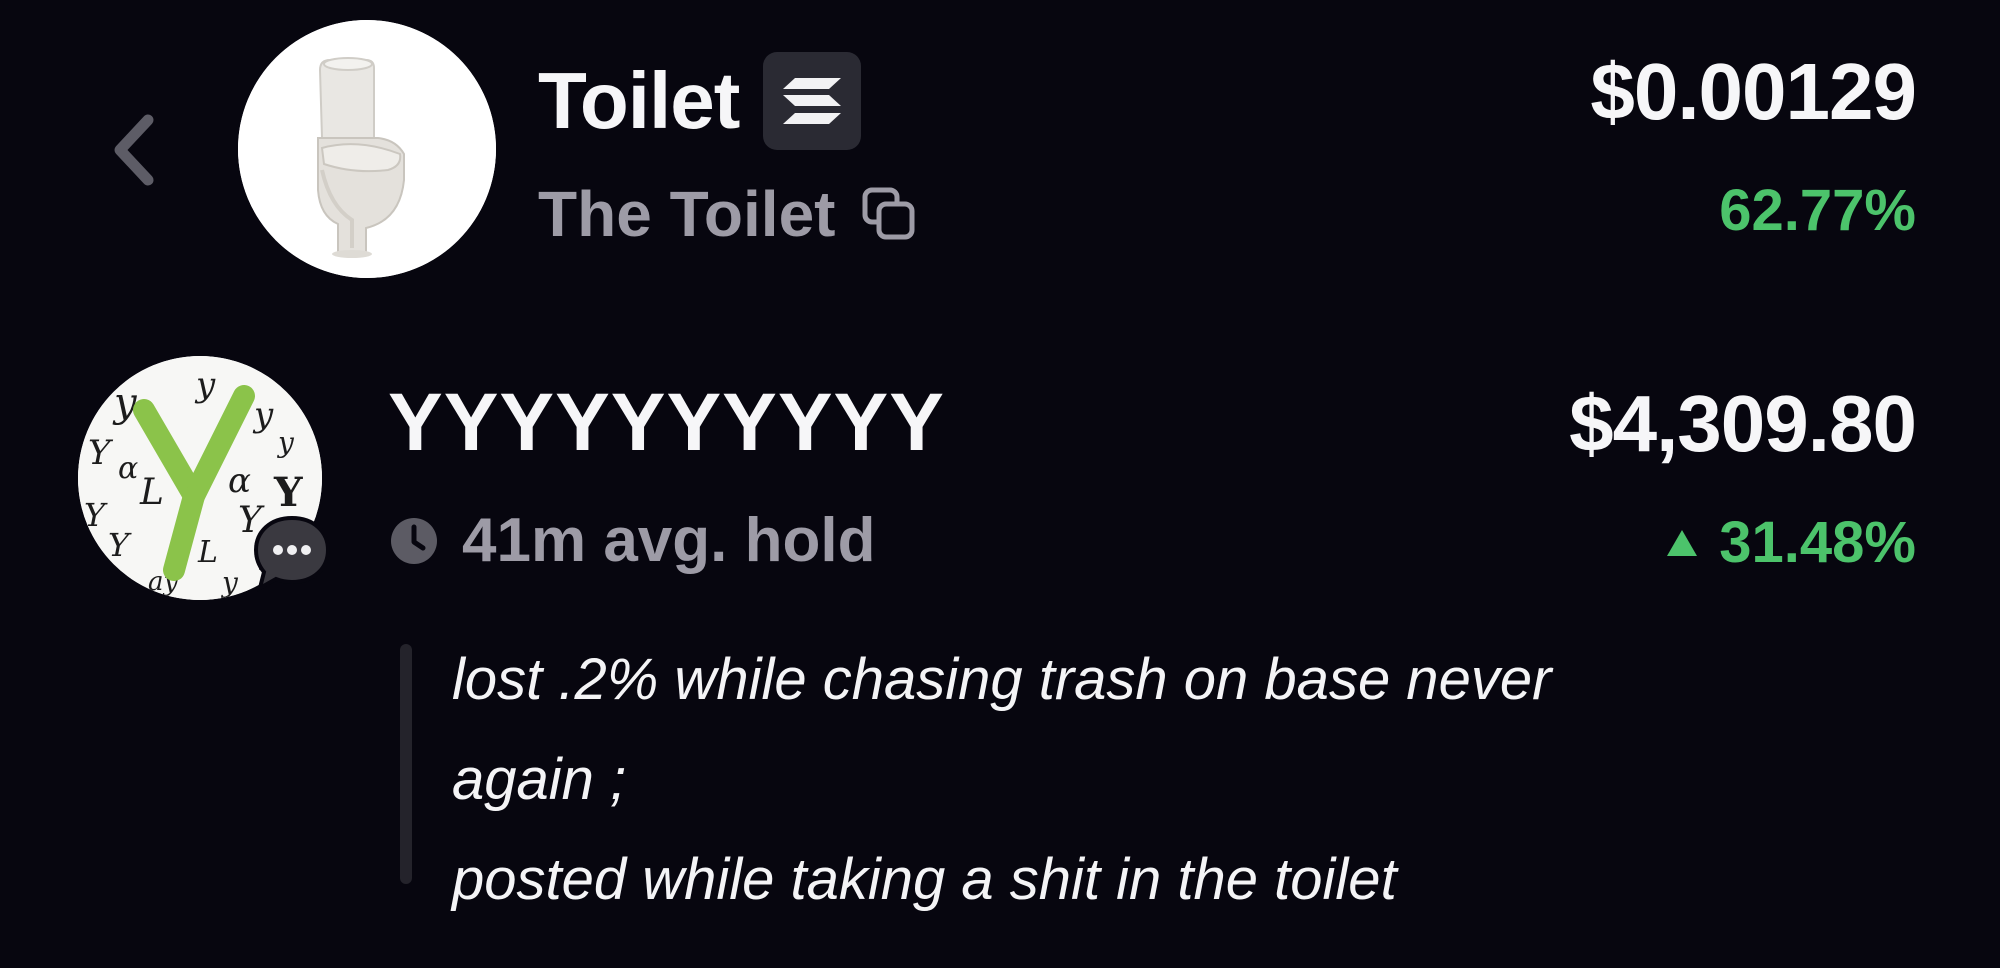 The height and width of the screenshot is (968, 2000). I want to click on back-button, so click(134, 150).